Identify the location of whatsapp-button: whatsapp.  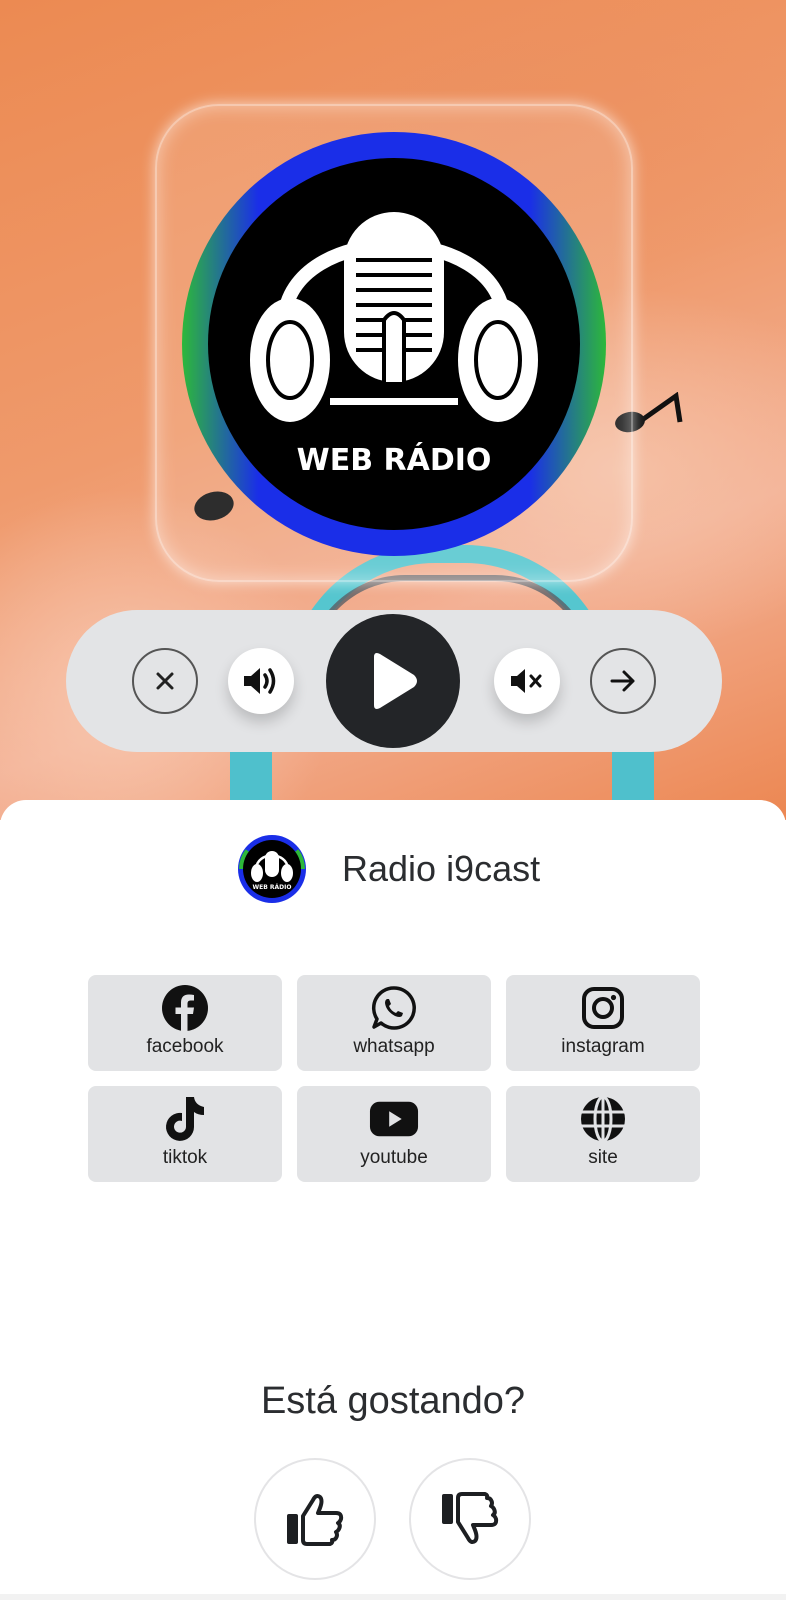
(394, 1023).